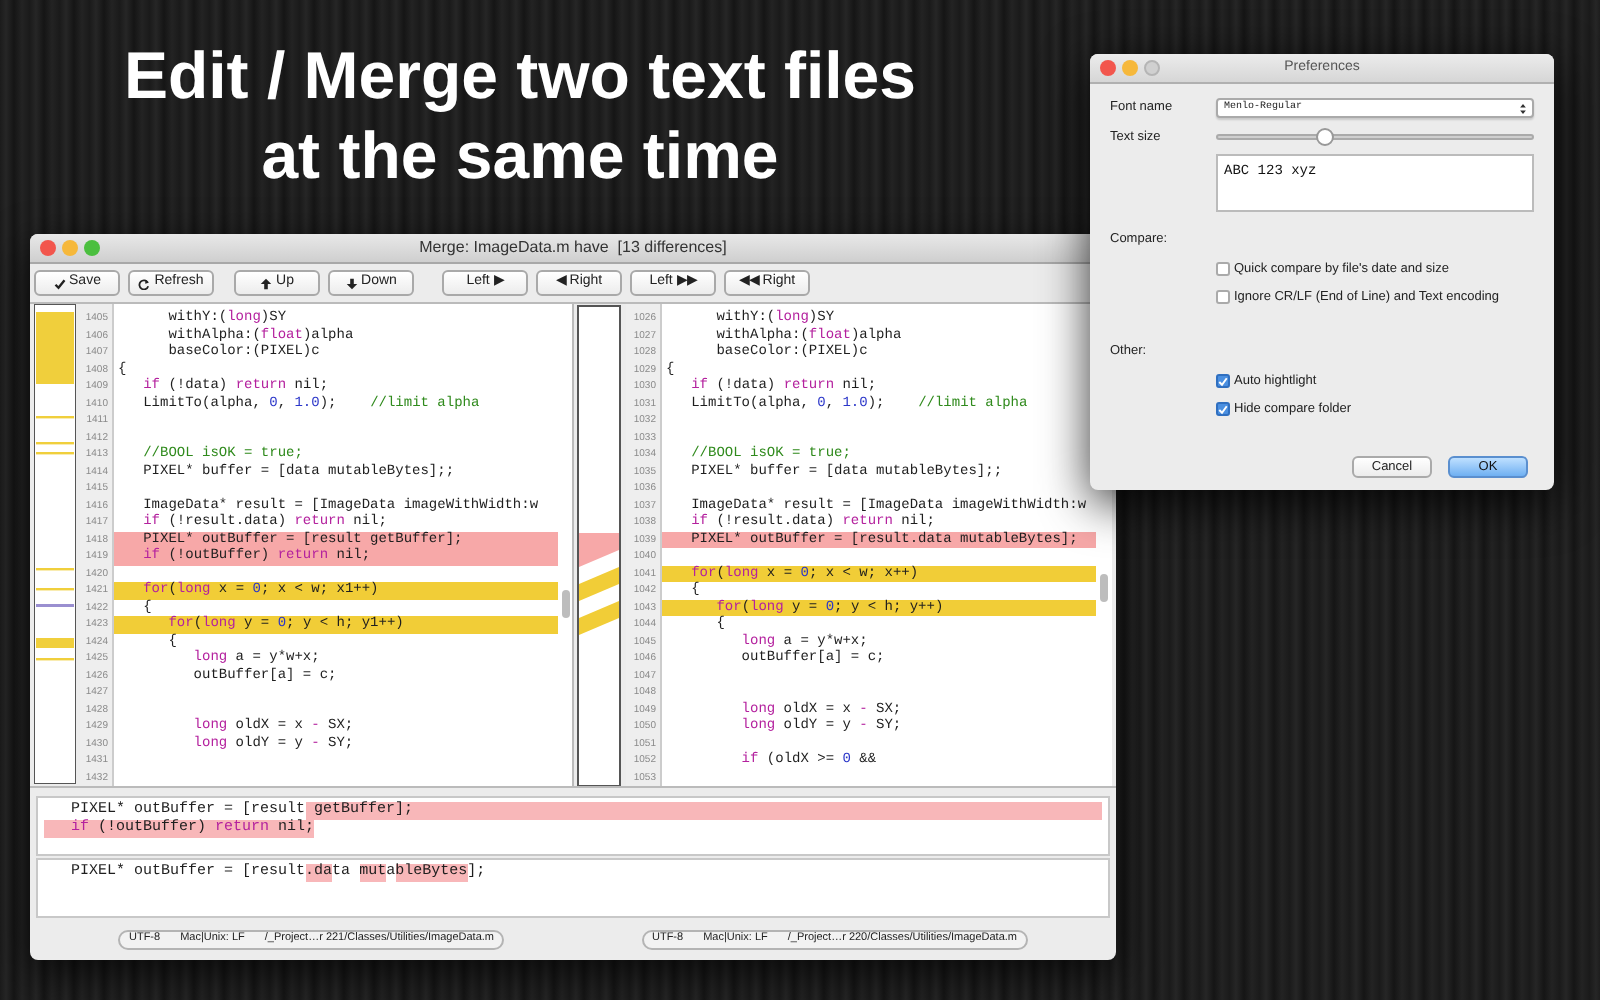  Describe the element at coordinates (144, 283) in the screenshot. I see `refresh-icon` at that location.